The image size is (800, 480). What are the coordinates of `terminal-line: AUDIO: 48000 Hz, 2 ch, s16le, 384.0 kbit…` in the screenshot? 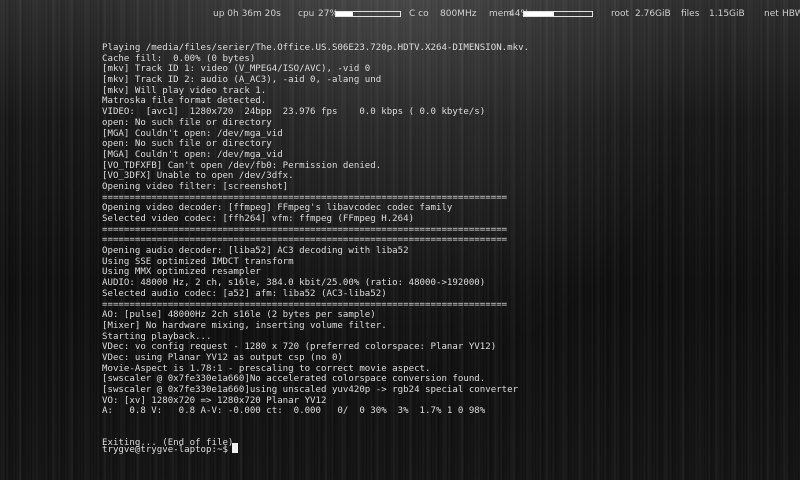 It's located at (294, 283).